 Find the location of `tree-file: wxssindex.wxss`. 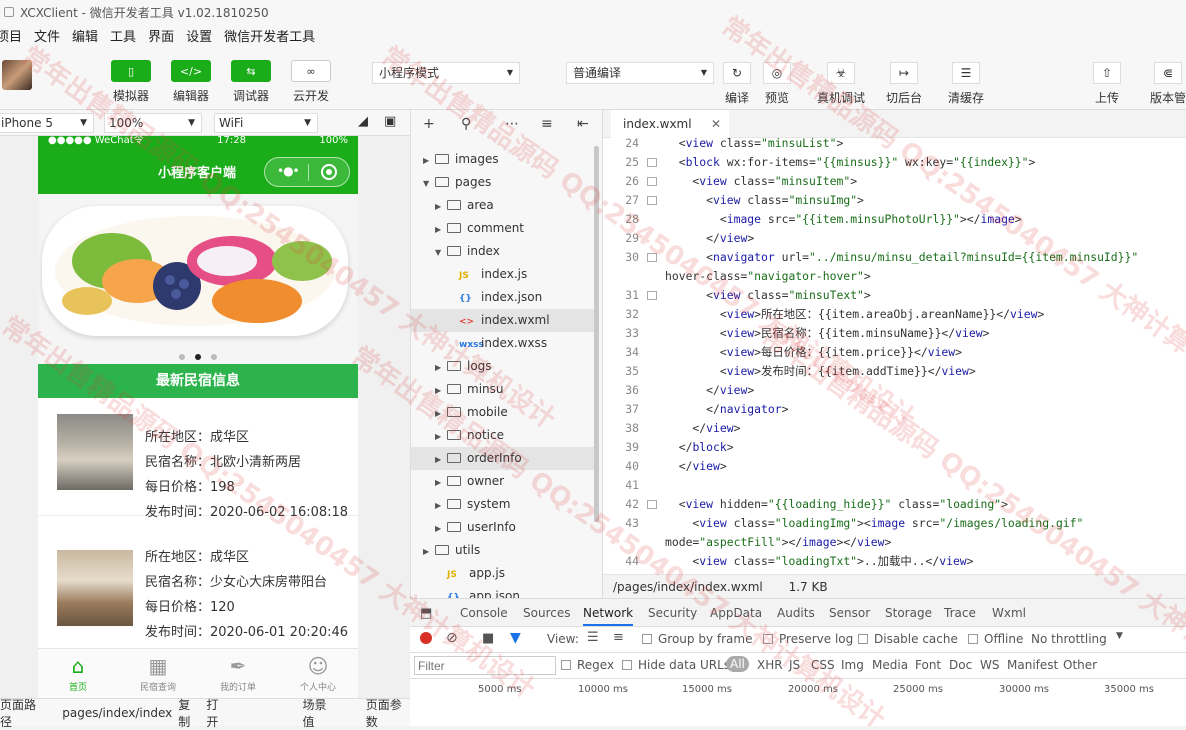

tree-file: wxssindex.wxss is located at coordinates (502, 343).